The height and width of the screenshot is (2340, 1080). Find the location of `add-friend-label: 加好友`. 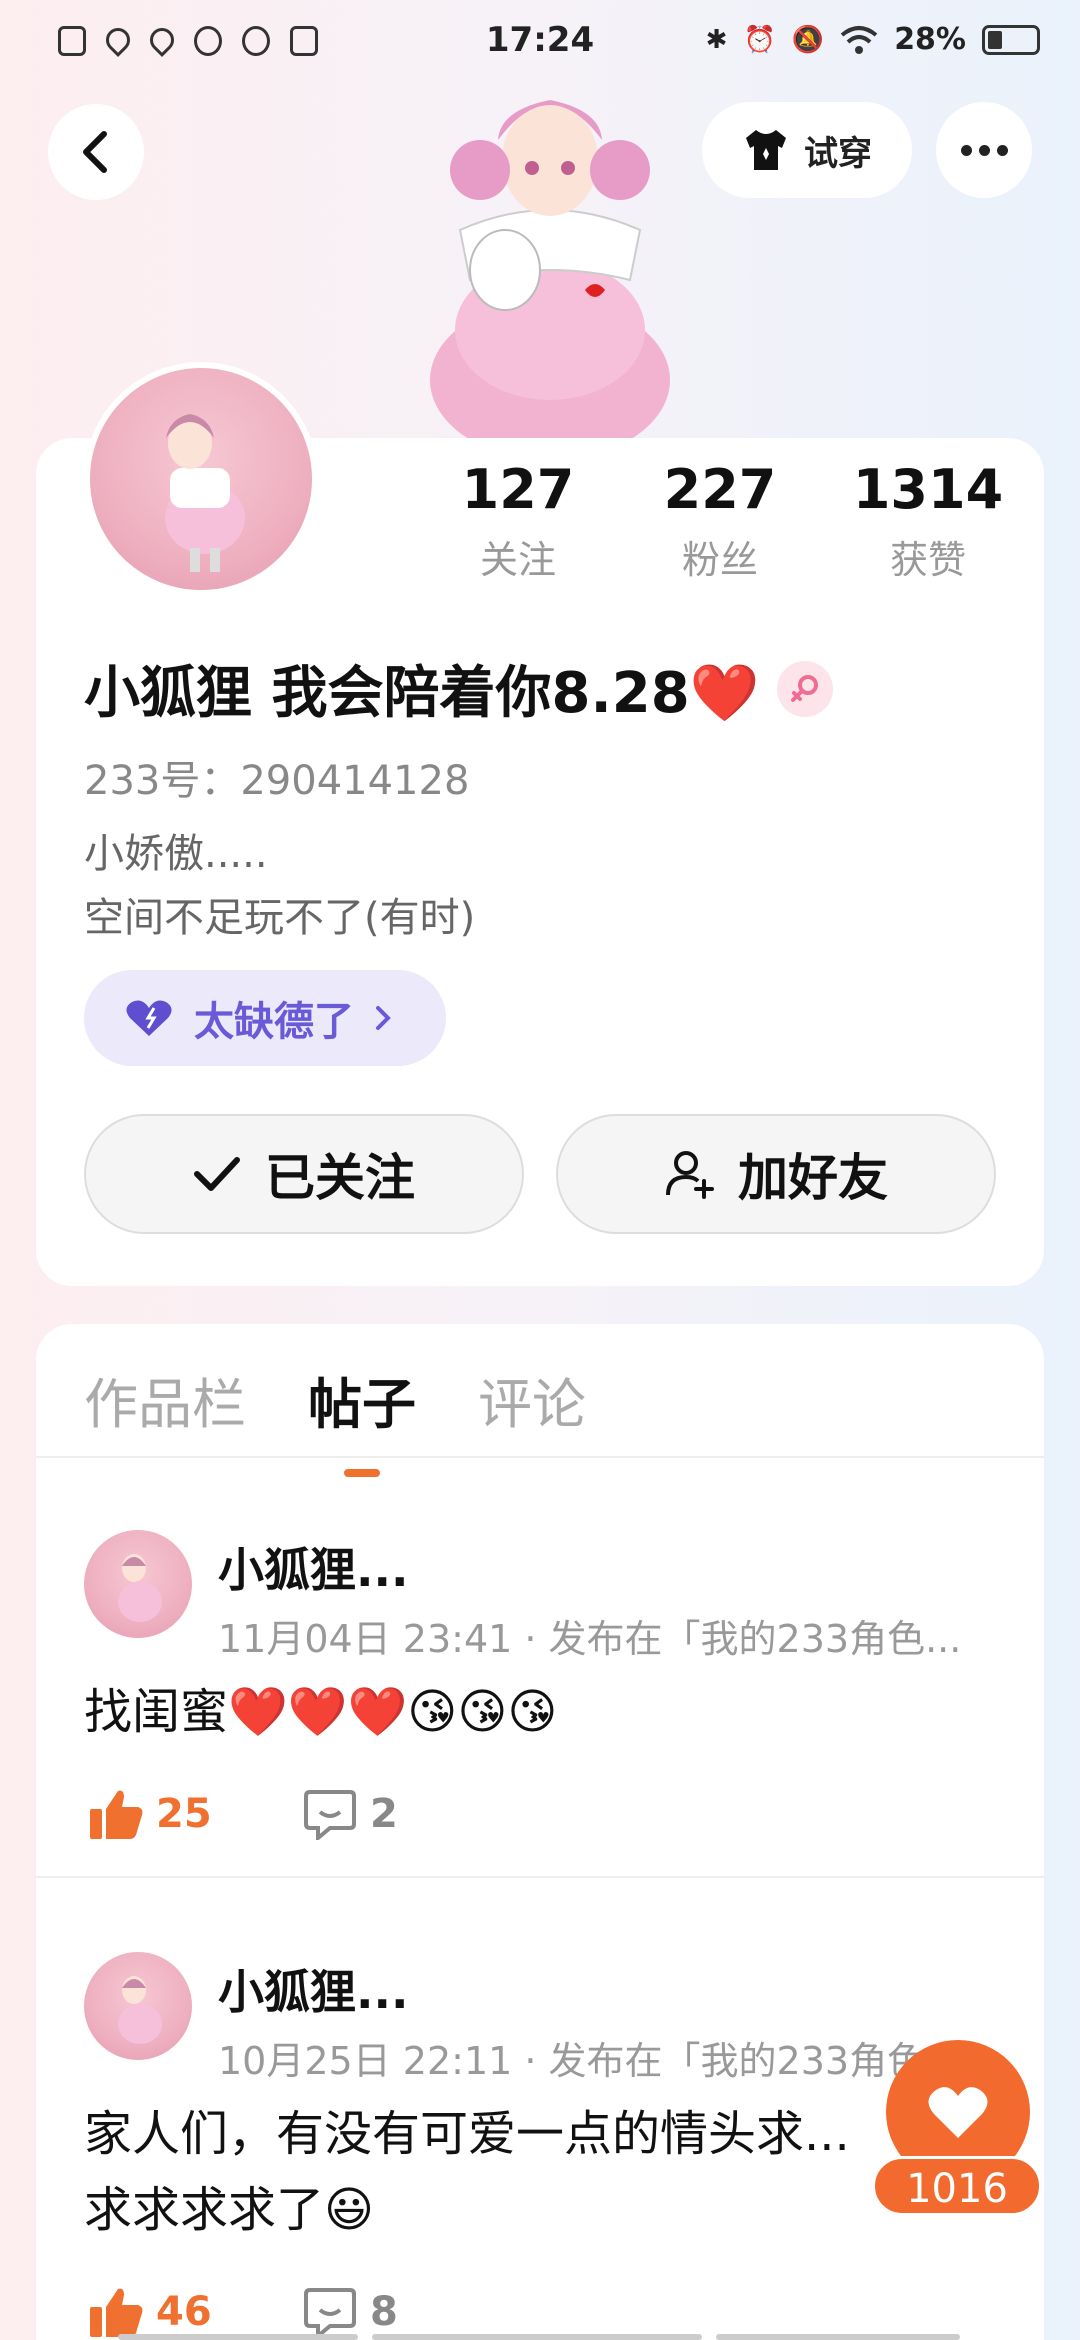

add-friend-label: 加好友 is located at coordinates (813, 1178).